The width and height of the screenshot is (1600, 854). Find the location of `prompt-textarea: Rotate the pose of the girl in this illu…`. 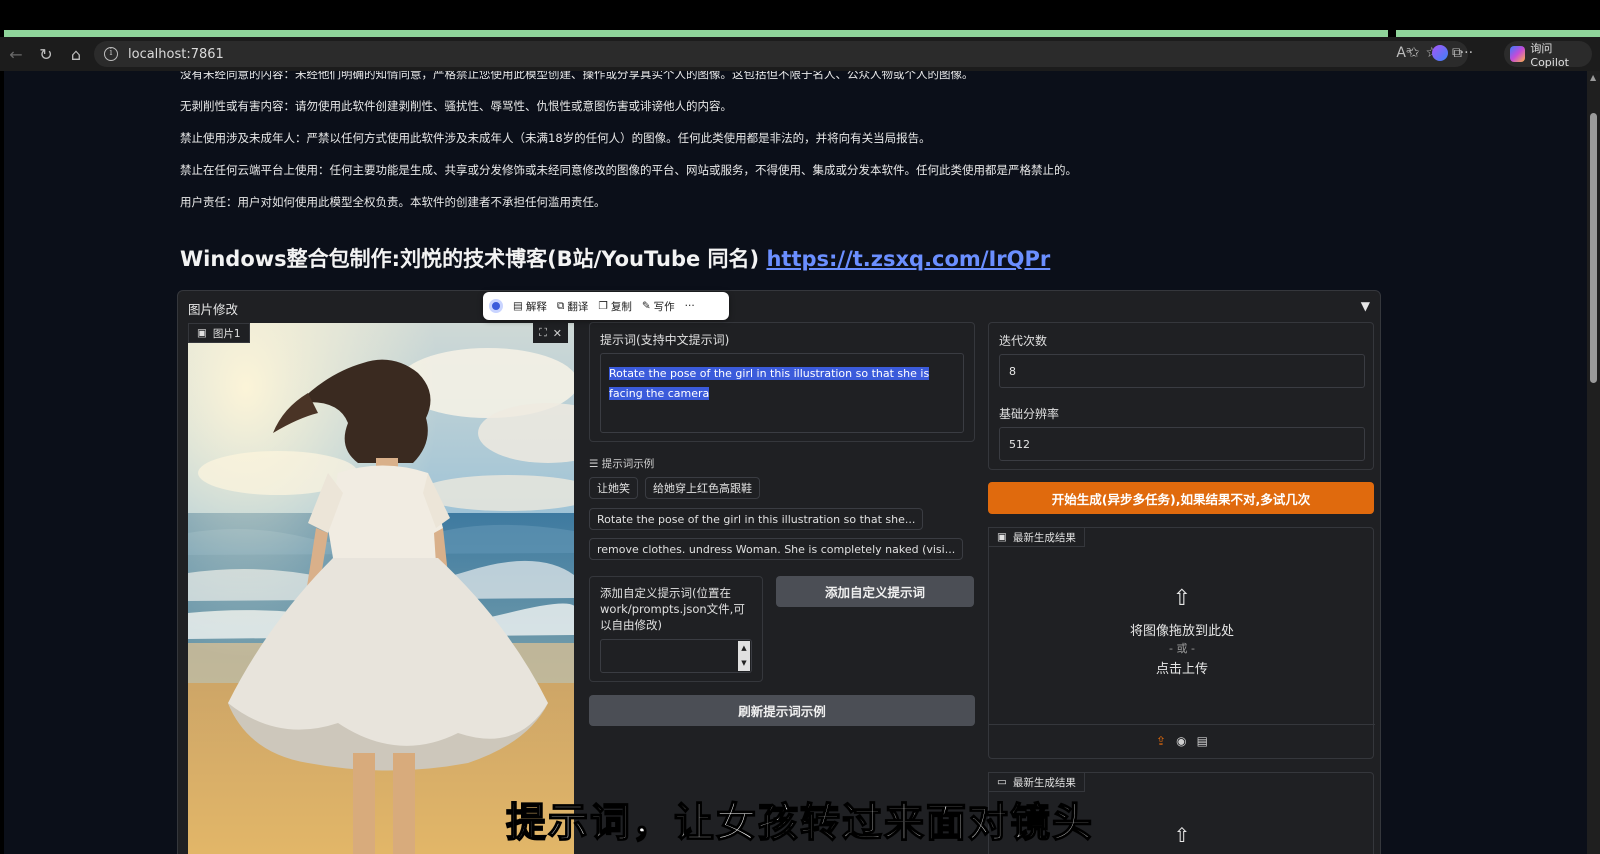

prompt-textarea: Rotate the pose of the girl in this illu… is located at coordinates (782, 393).